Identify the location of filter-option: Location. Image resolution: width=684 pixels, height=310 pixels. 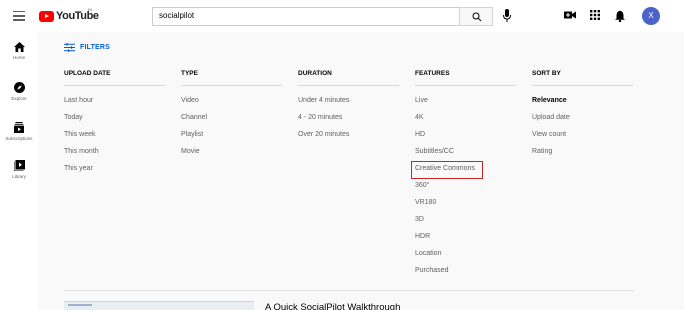
(428, 253).